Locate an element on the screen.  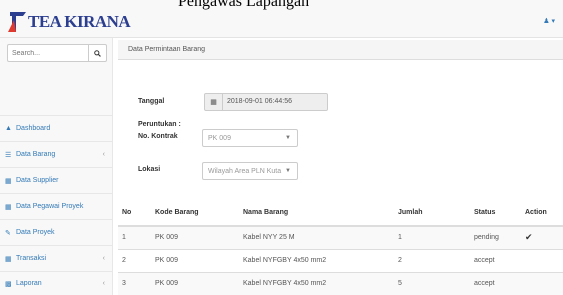
search-icon is located at coordinates (97, 53).